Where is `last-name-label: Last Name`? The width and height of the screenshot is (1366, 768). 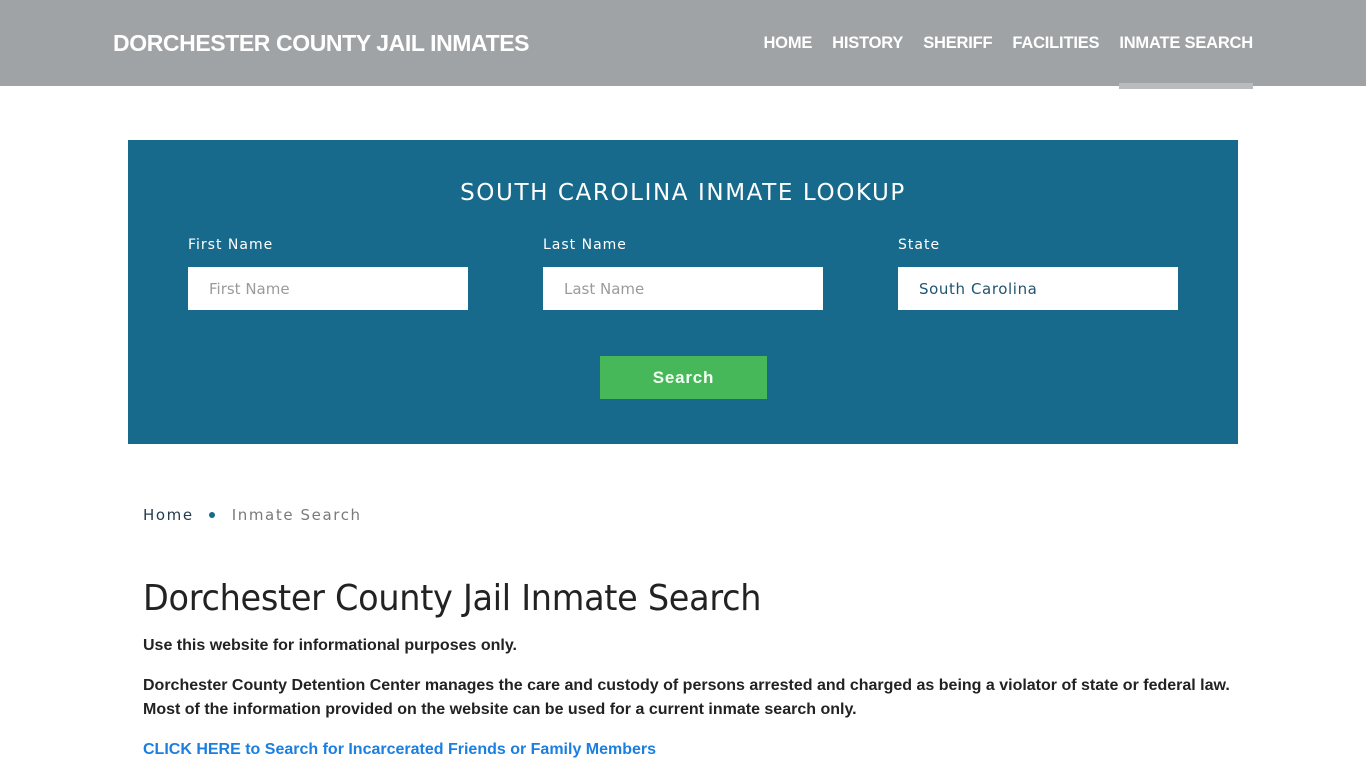 last-name-label: Last Name is located at coordinates (585, 245).